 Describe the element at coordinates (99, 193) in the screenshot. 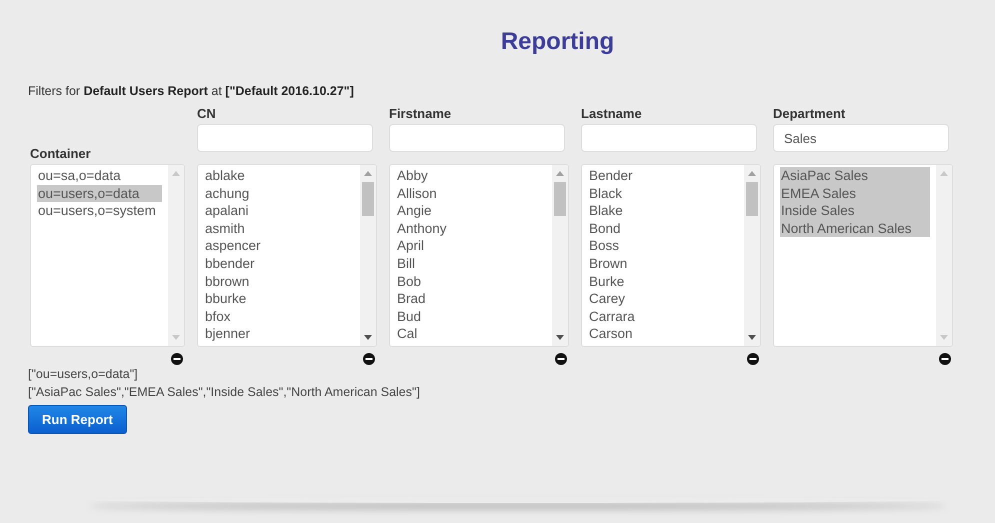

I see `list-option: ou=users,o=data` at that location.